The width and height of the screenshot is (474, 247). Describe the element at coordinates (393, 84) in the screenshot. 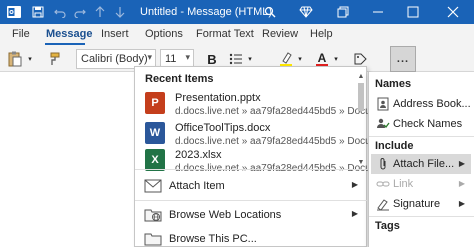

I see `names-section-header: Names` at that location.